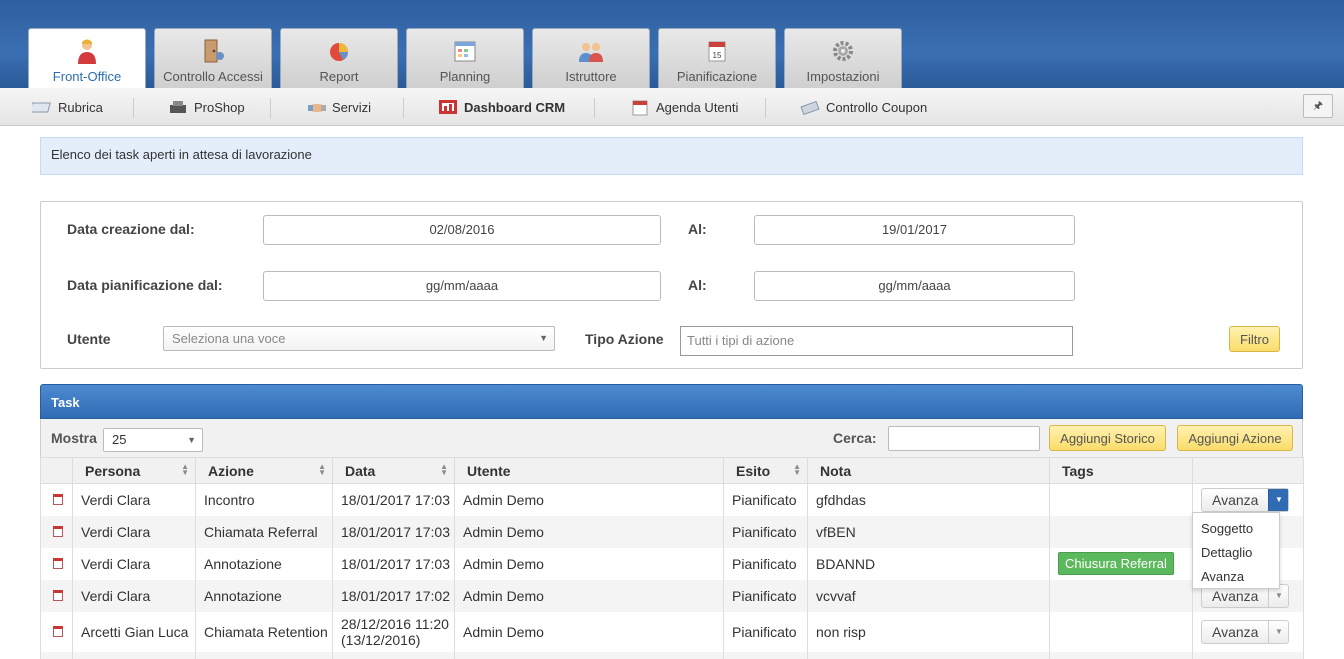  What do you see at coordinates (462, 286) in the screenshot?
I see `pianificazione-from-input: gg/mm/aaaa` at bounding box center [462, 286].